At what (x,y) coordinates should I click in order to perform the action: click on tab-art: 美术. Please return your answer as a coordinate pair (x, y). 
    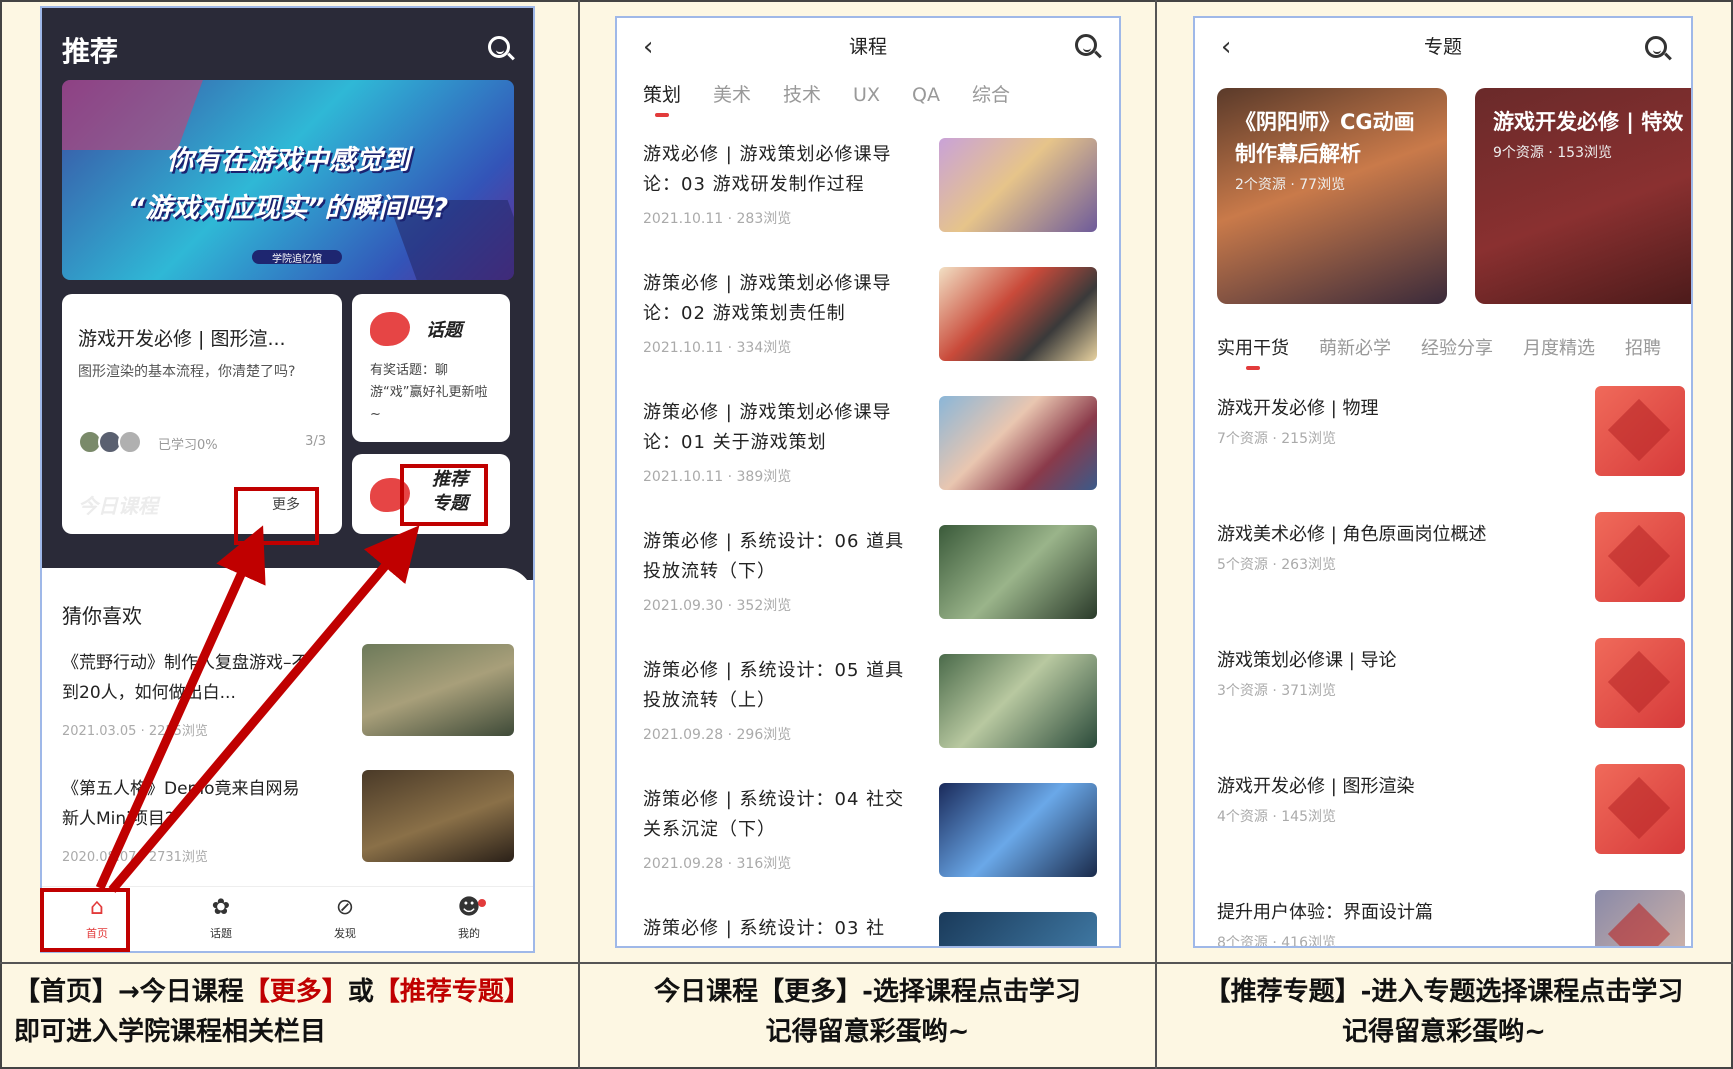
    Looking at the image, I should click on (732, 93).